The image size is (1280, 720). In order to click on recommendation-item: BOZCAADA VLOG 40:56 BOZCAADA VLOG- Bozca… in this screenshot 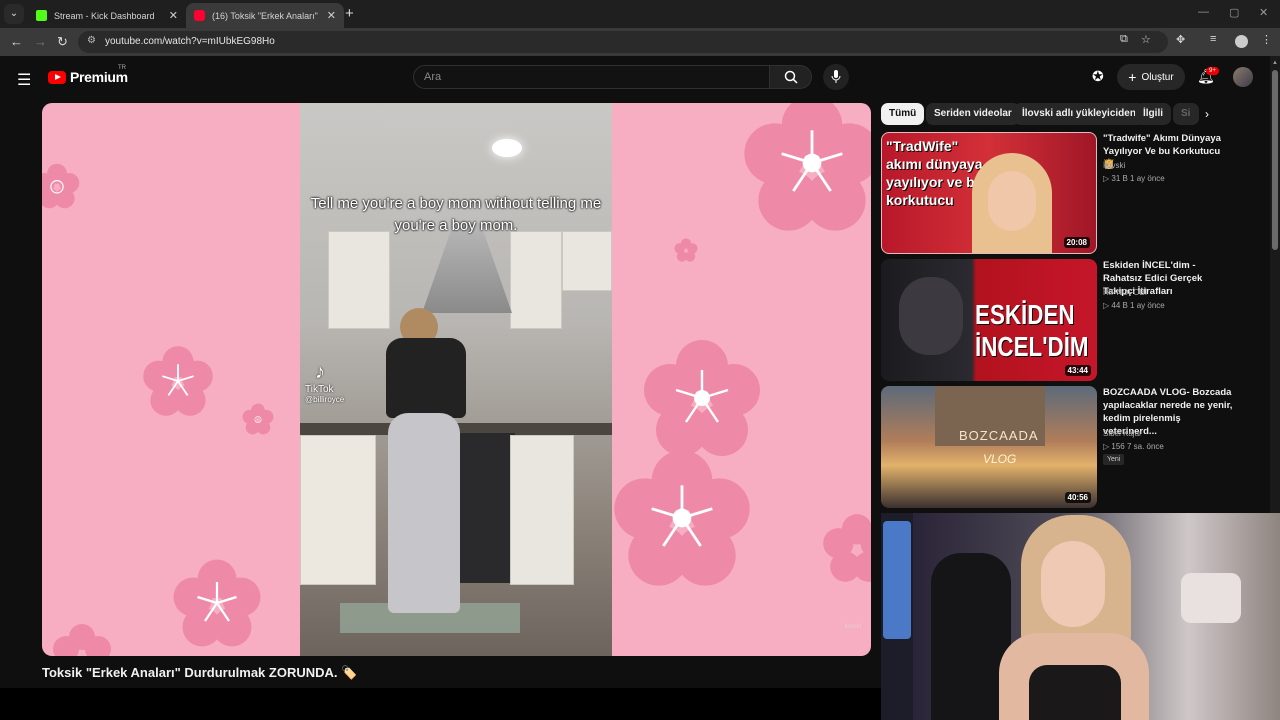, I will do `click(1073, 447)`.